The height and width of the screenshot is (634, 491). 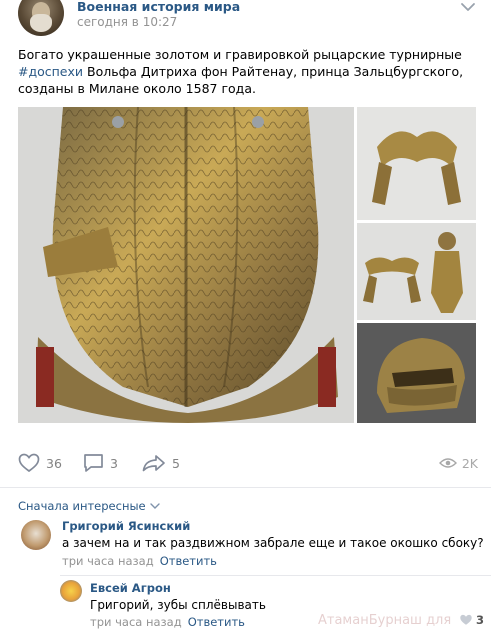 I want to click on comments-sort-dropdown: Сначала интересные, so click(x=89, y=506).